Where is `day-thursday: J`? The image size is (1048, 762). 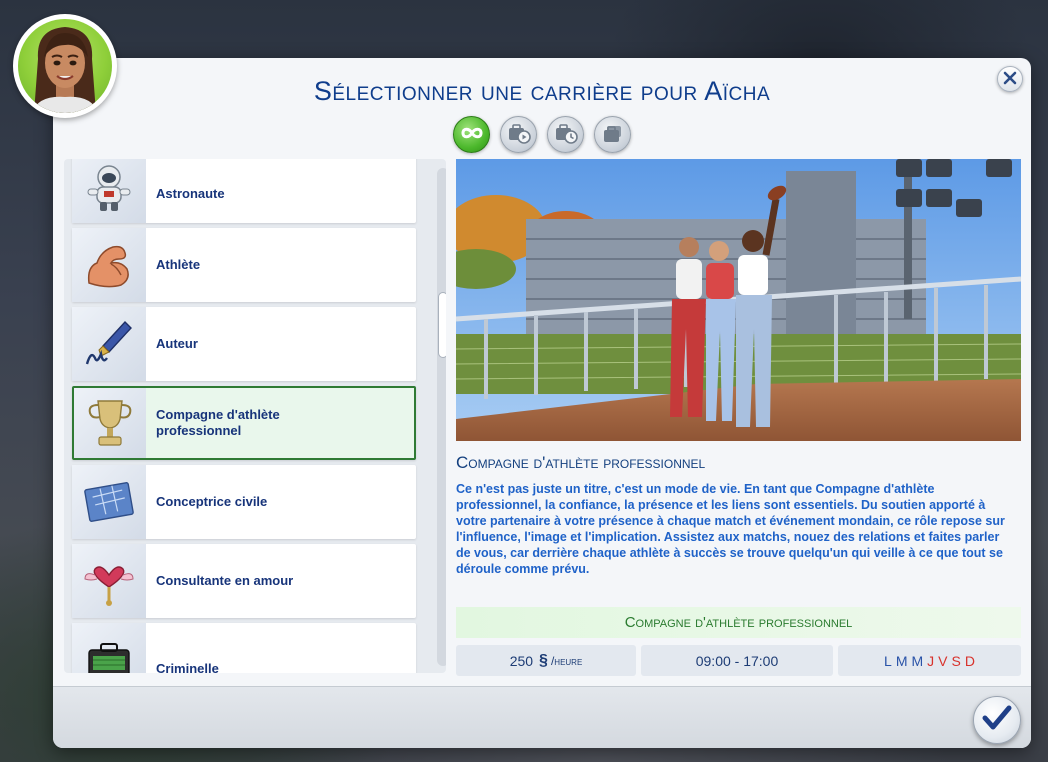 day-thursday: J is located at coordinates (931, 660).